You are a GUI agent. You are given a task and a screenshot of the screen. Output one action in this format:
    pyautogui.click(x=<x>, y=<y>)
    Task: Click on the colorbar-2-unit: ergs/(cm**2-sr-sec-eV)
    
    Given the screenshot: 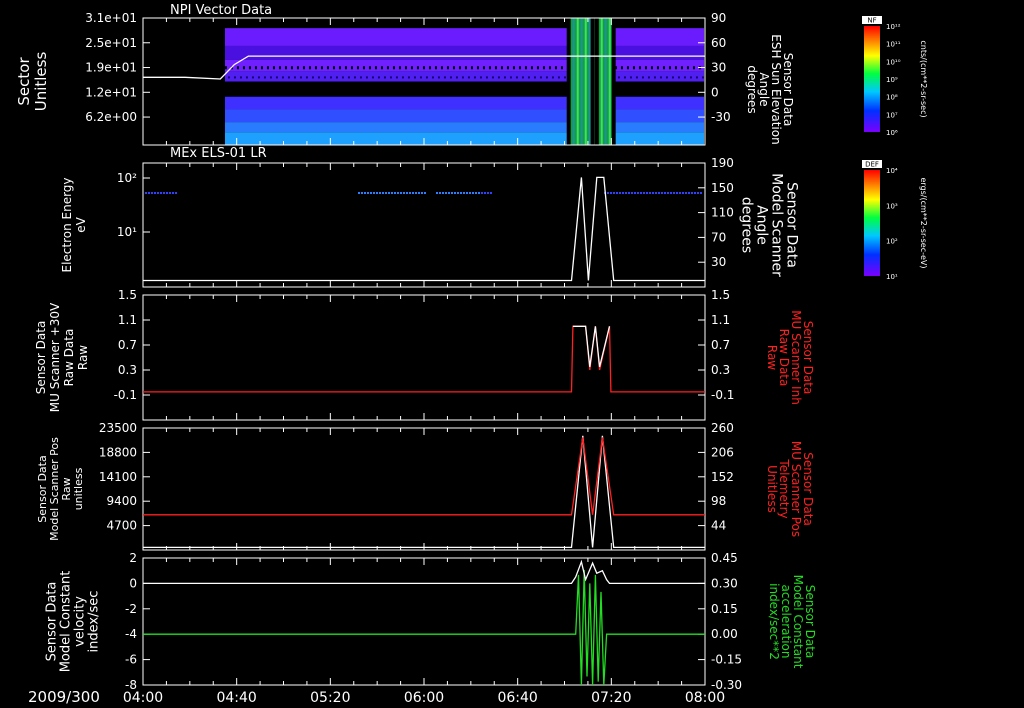 What is the action you would take?
    pyautogui.click(x=923, y=222)
    